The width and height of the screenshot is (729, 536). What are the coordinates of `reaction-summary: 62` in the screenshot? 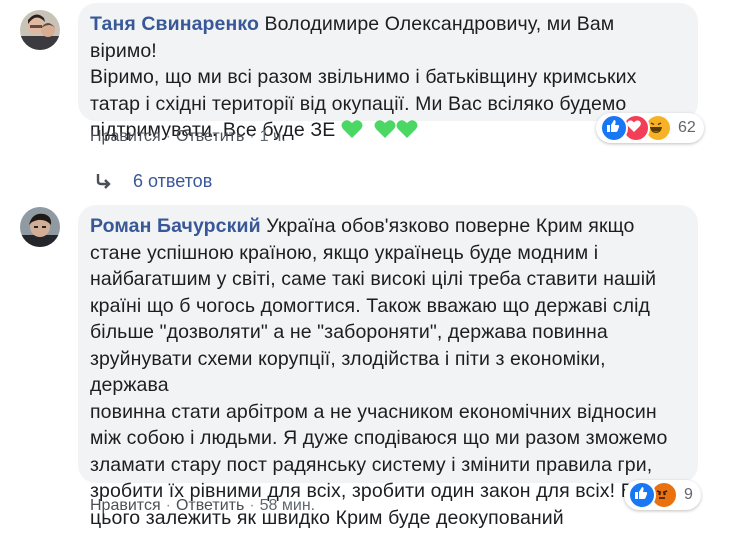 It's located at (650, 128).